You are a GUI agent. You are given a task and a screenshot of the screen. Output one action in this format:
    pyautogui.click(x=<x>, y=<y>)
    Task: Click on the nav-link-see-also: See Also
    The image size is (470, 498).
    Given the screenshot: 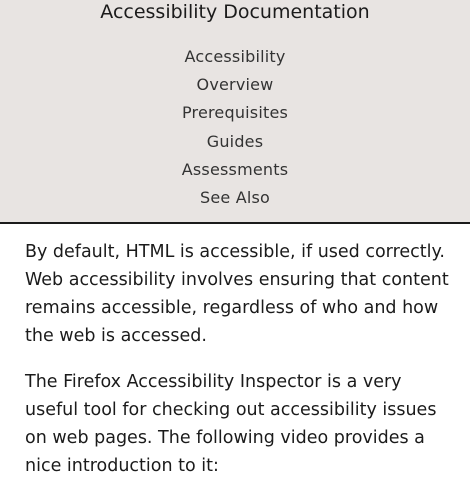 What is the action you would take?
    pyautogui.click(x=235, y=197)
    